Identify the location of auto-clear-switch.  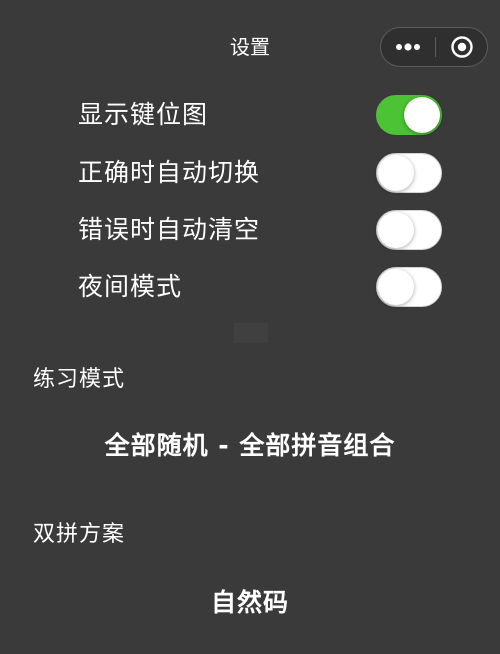
(409, 230).